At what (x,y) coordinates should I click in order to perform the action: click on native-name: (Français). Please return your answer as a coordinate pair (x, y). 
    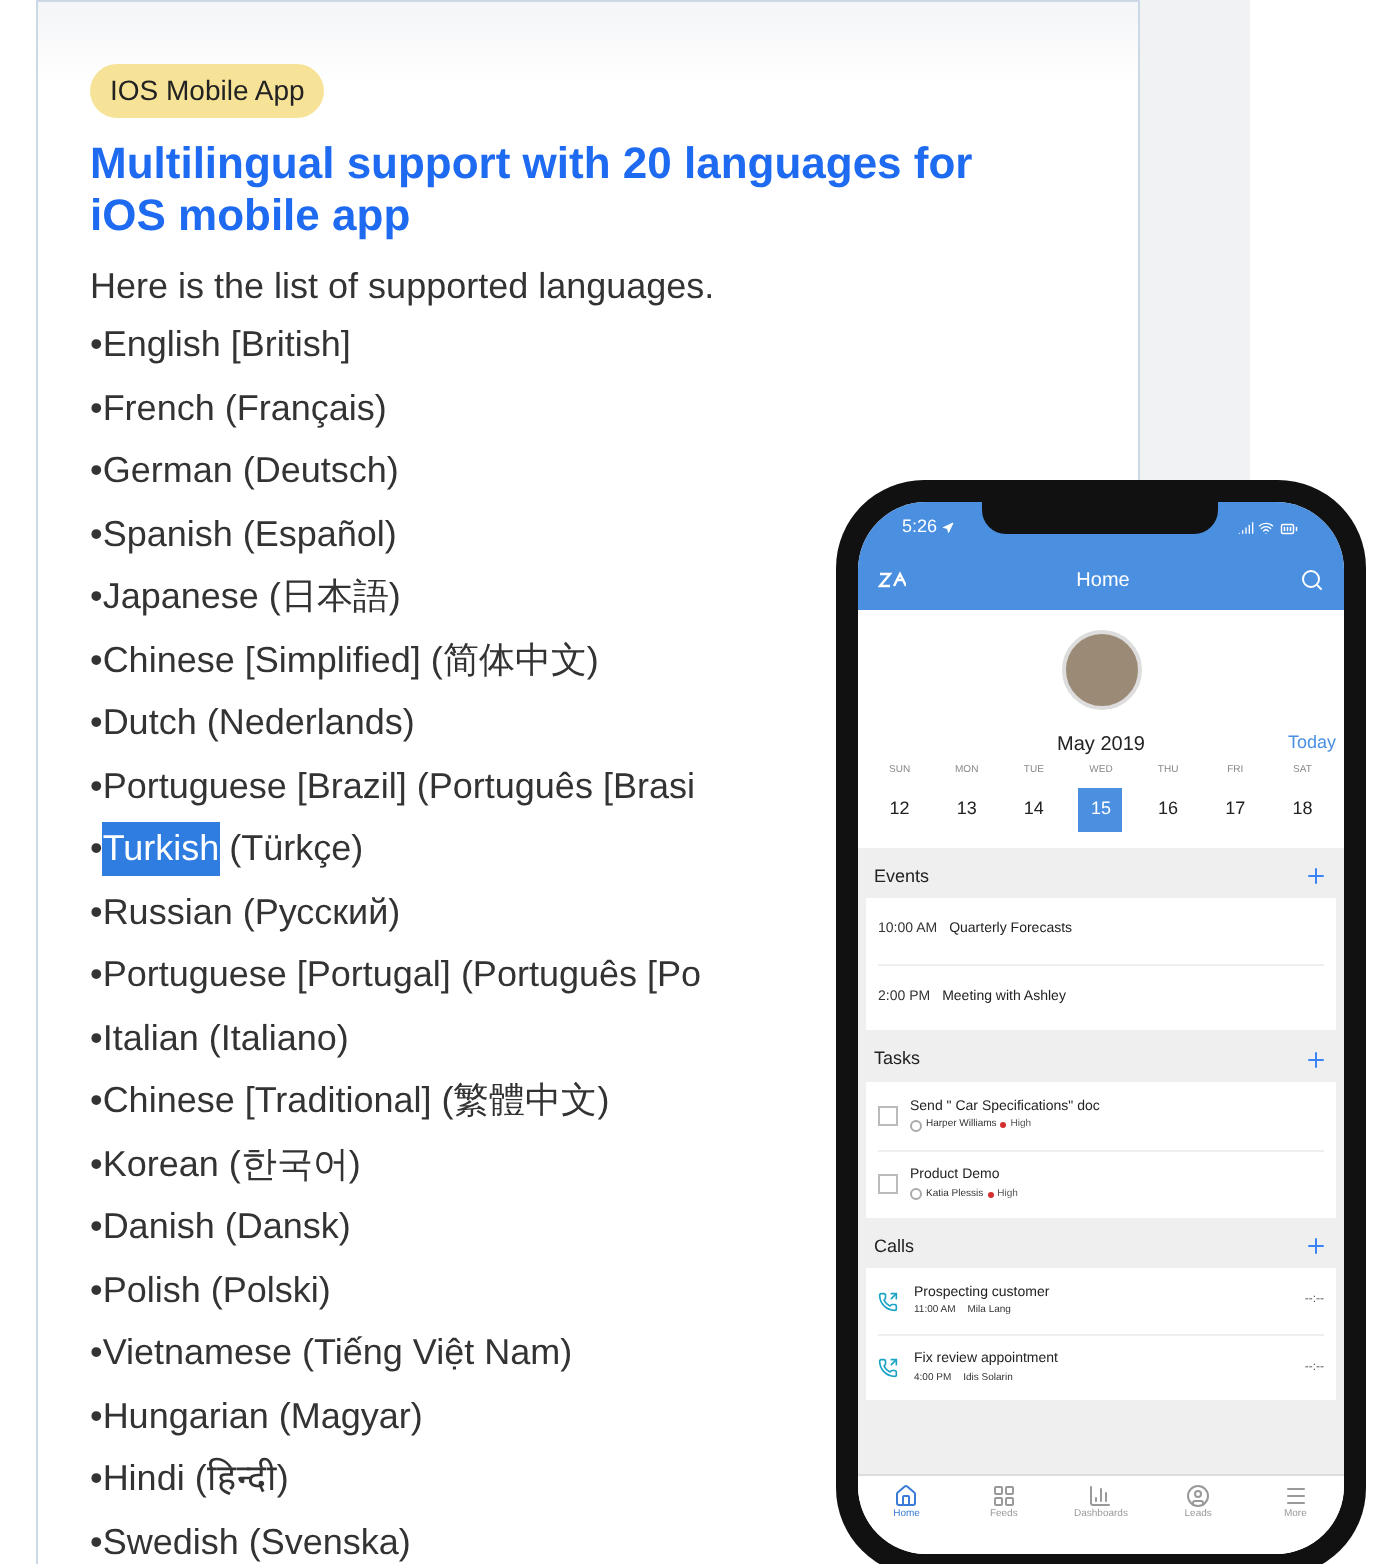
    Looking at the image, I should click on (305, 408).